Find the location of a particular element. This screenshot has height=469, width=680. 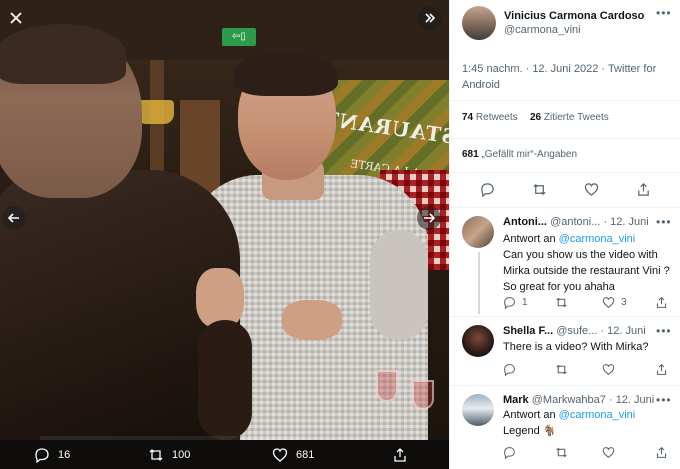

chevron-right-icon is located at coordinates (430, 218).